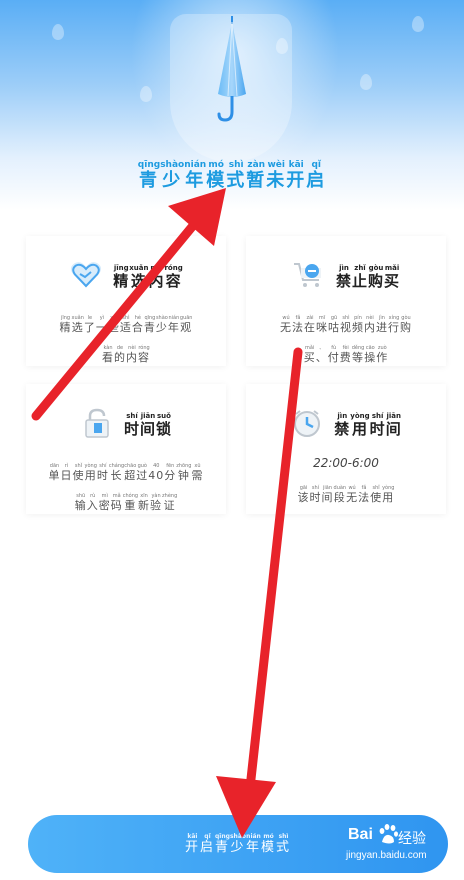 Image resolution: width=464 pixels, height=880 pixels. I want to click on ruby-char: zhèng 证, so click(169, 502).